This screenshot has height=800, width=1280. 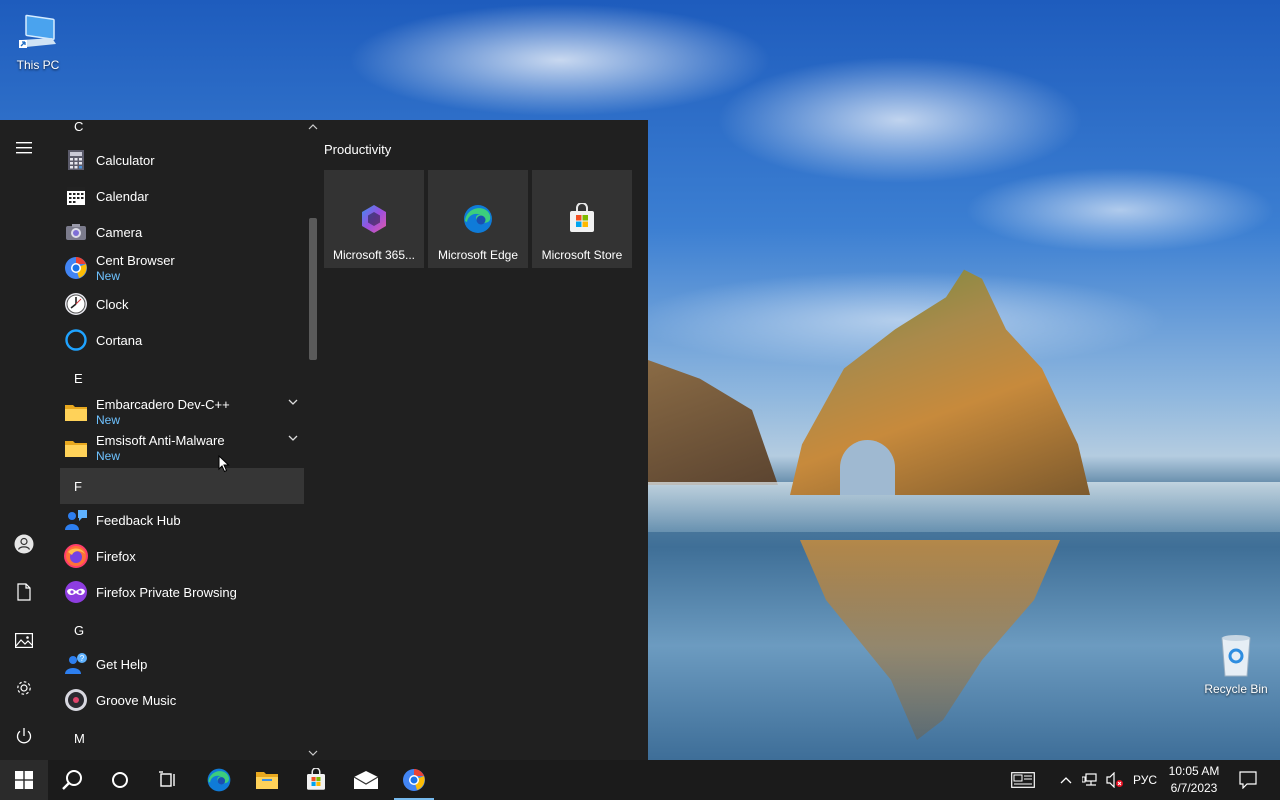 I want to click on account-button, so click(x=24, y=544).